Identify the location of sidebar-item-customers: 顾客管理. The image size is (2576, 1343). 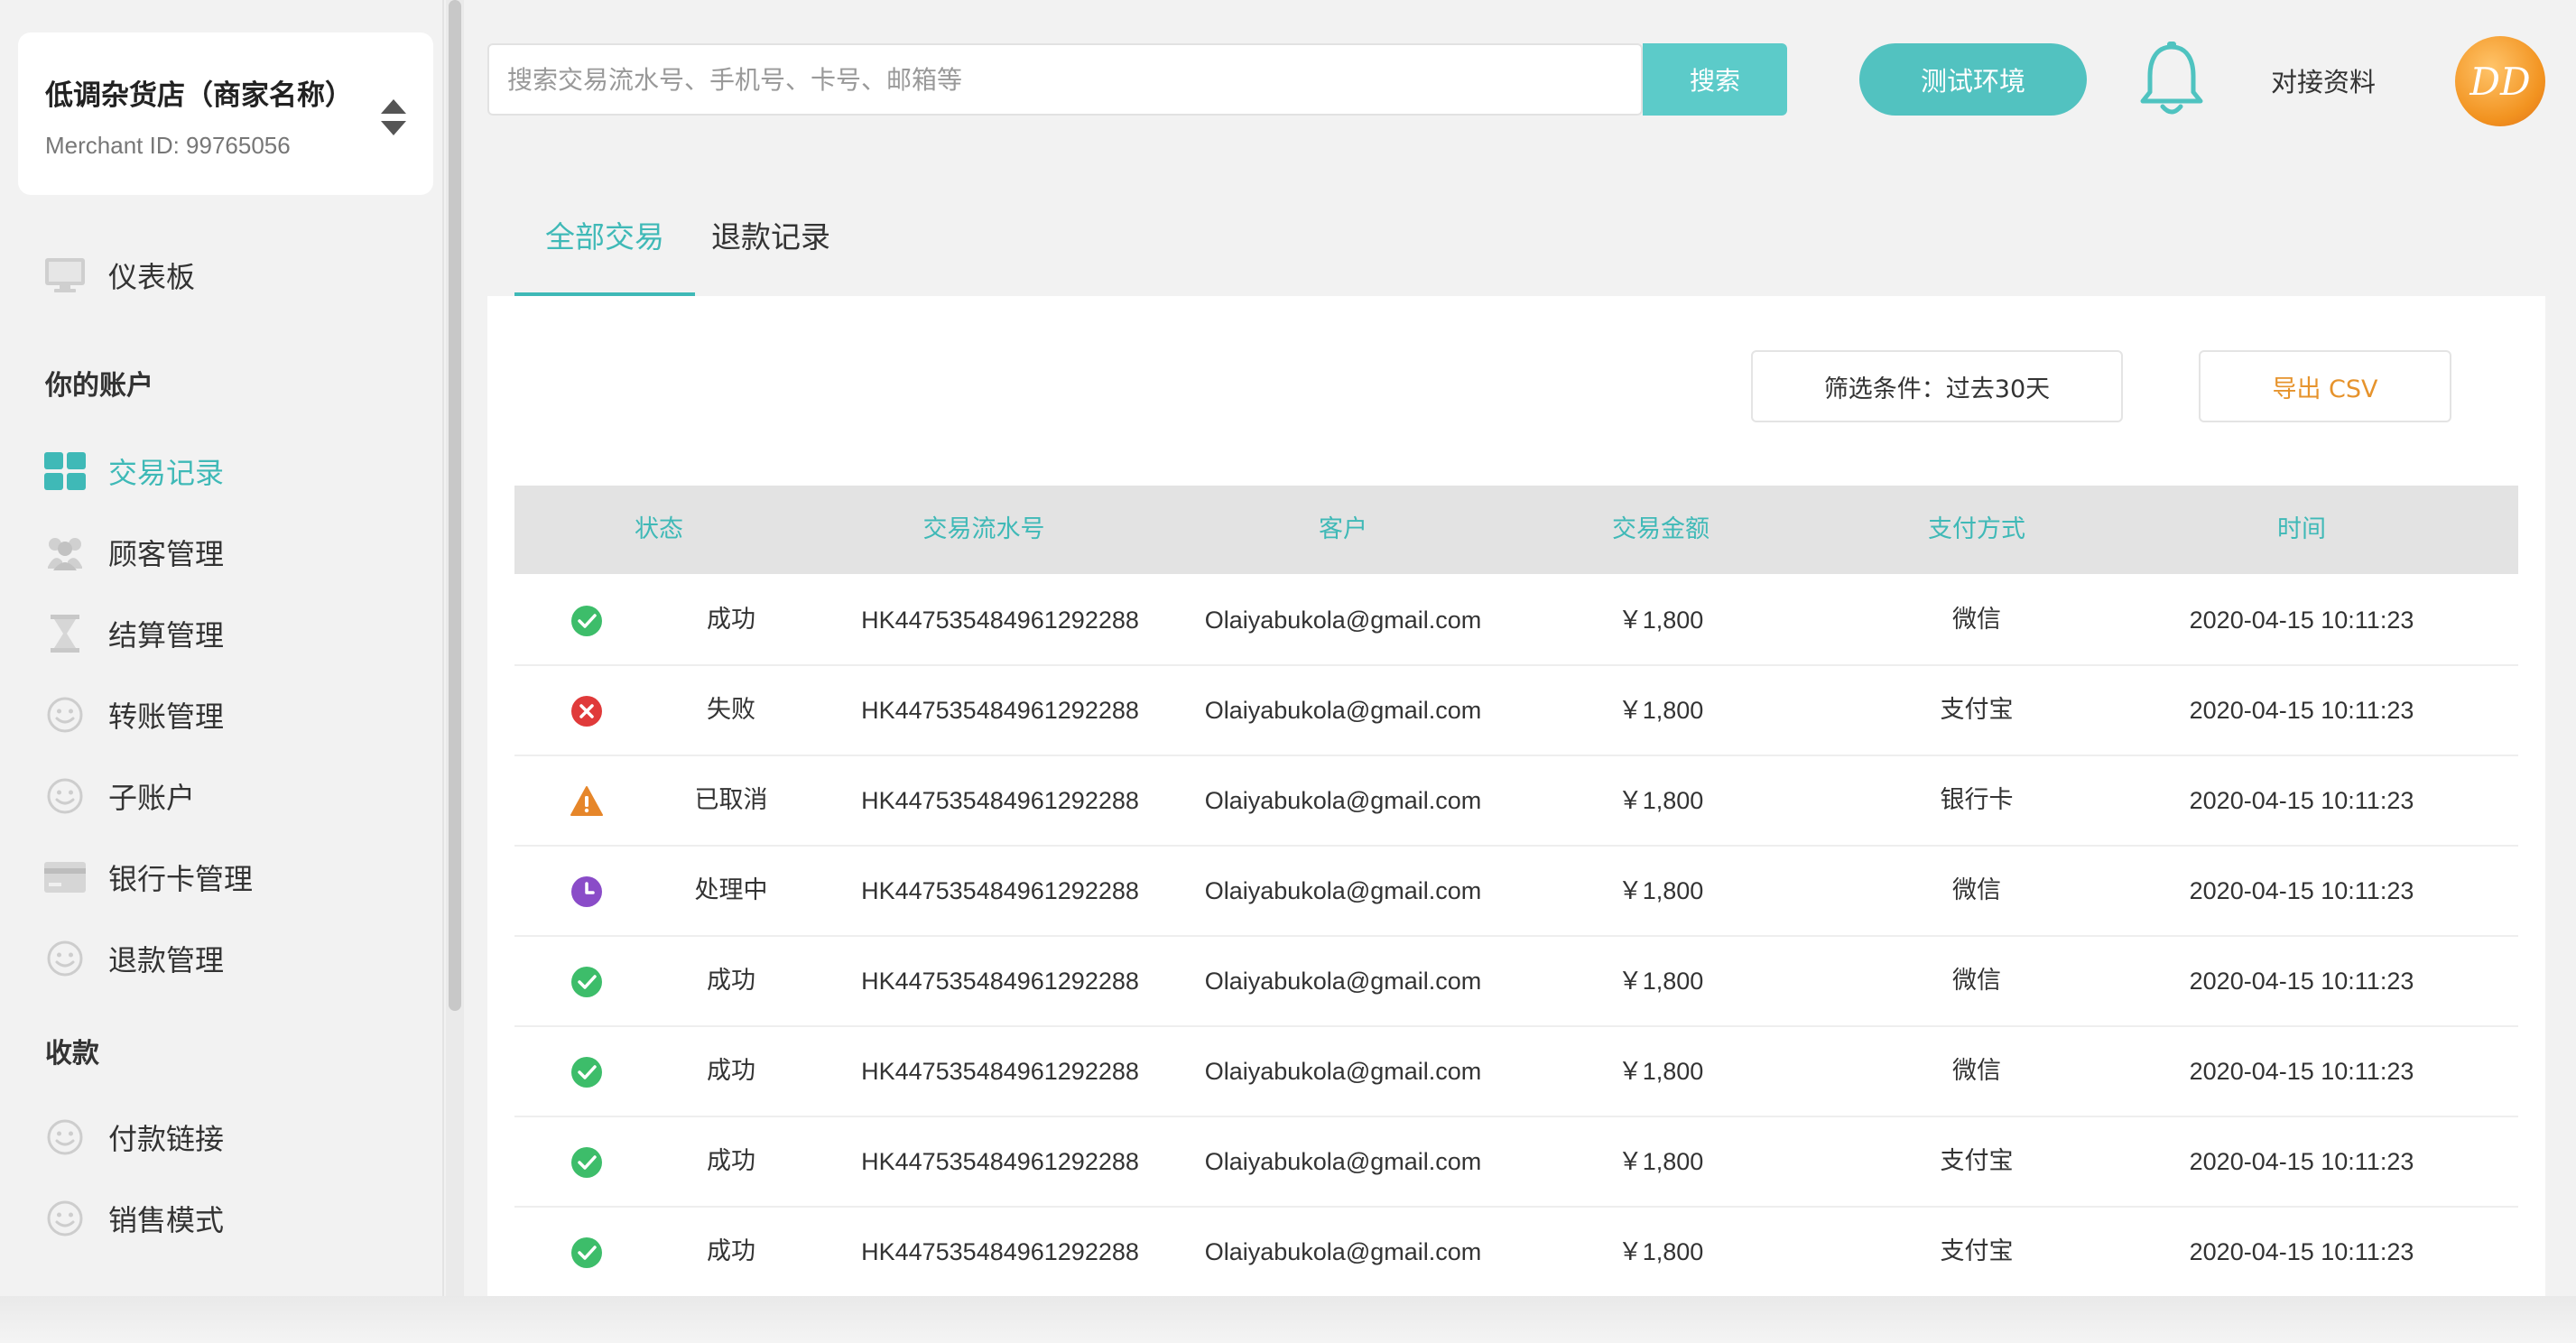
(224, 552).